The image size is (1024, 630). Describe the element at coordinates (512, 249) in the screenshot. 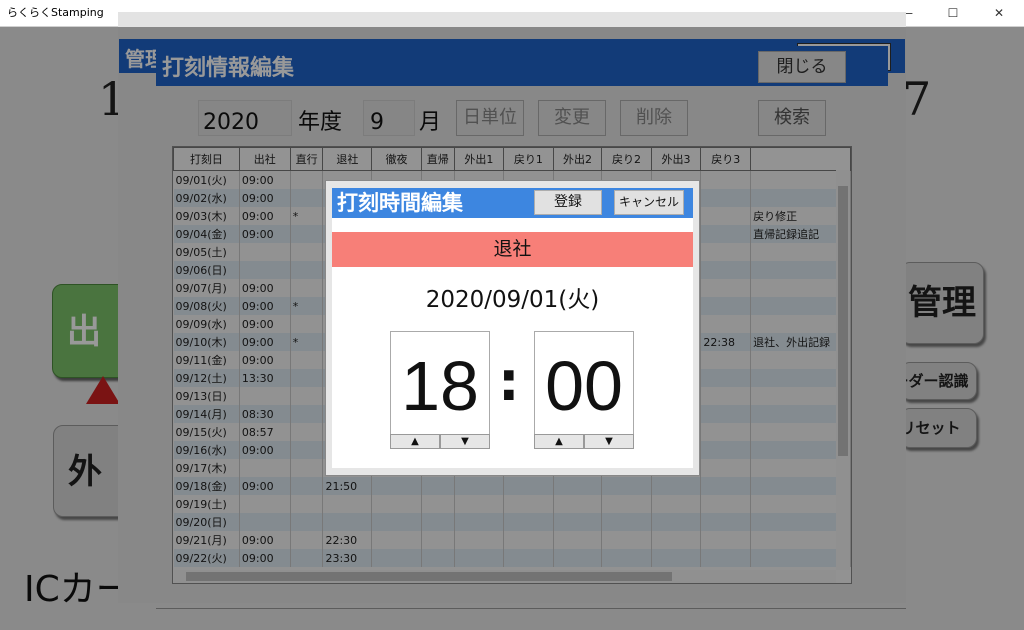

I see `stamp-type-label: 退社` at that location.